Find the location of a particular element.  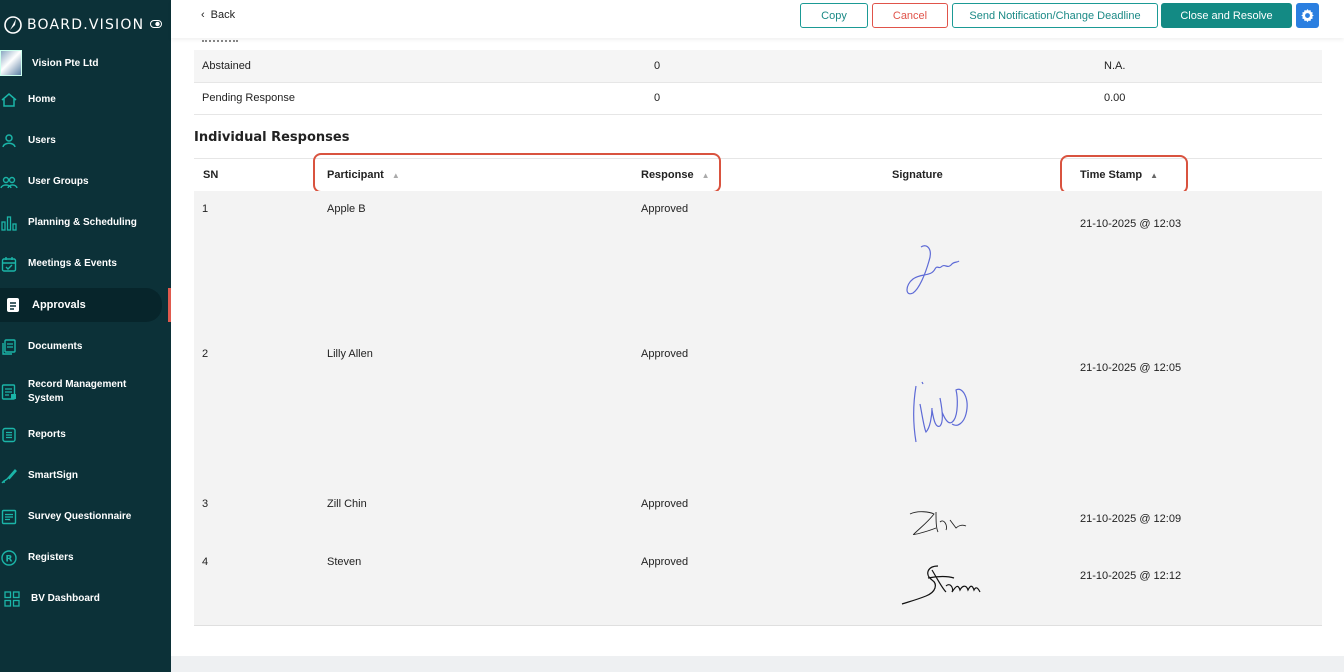

cancel-button: Cancel is located at coordinates (910, 15).